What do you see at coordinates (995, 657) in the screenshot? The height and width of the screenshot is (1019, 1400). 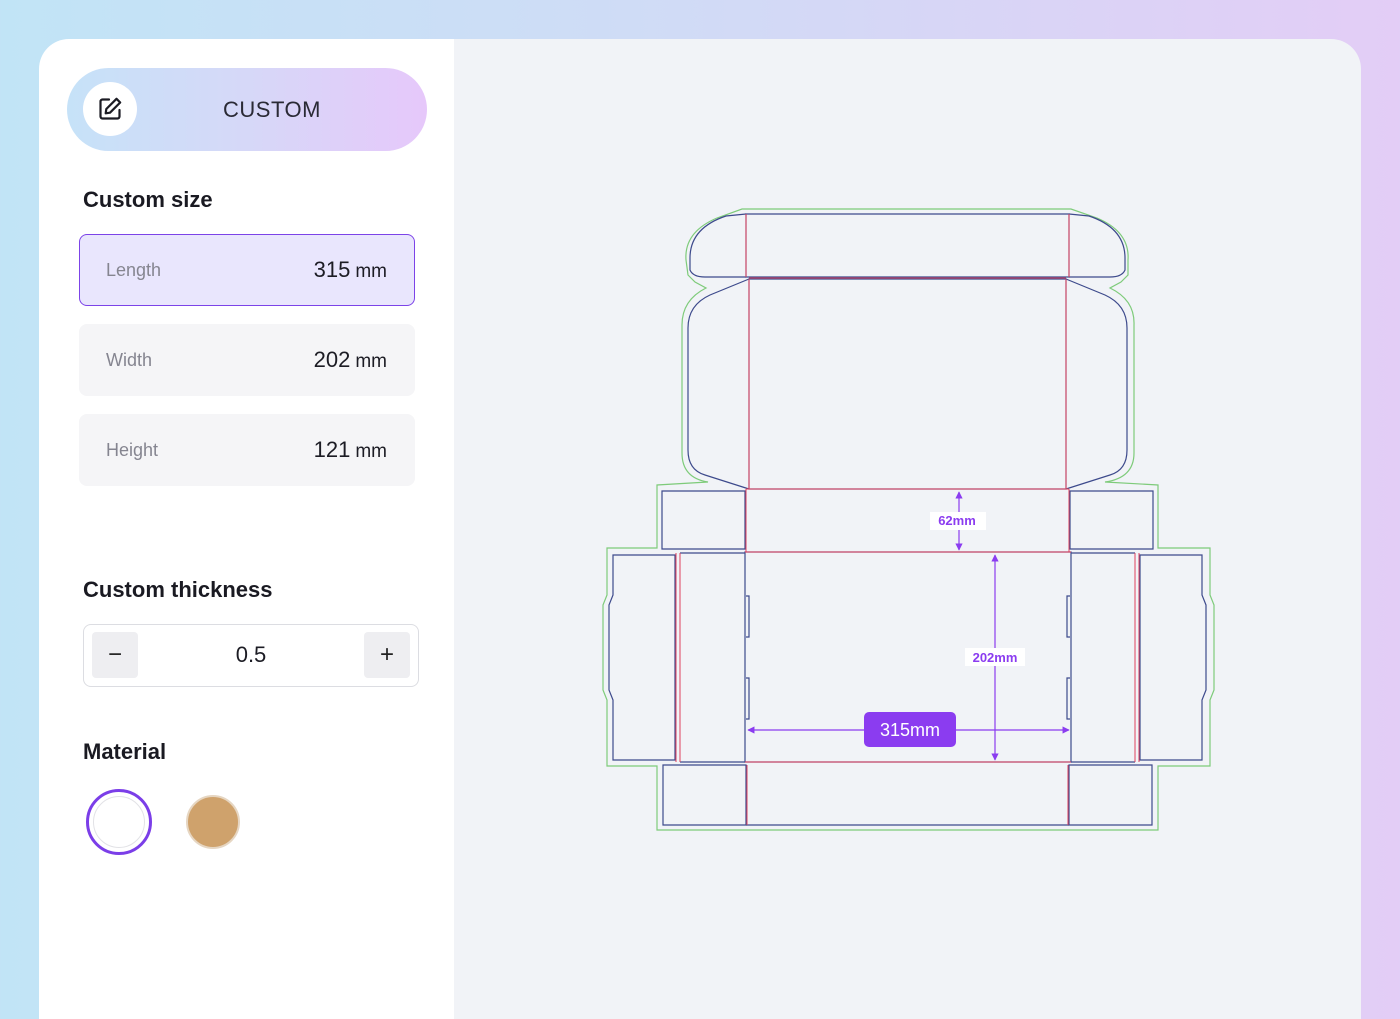 I see `width-dimension-label: 202mm` at bounding box center [995, 657].